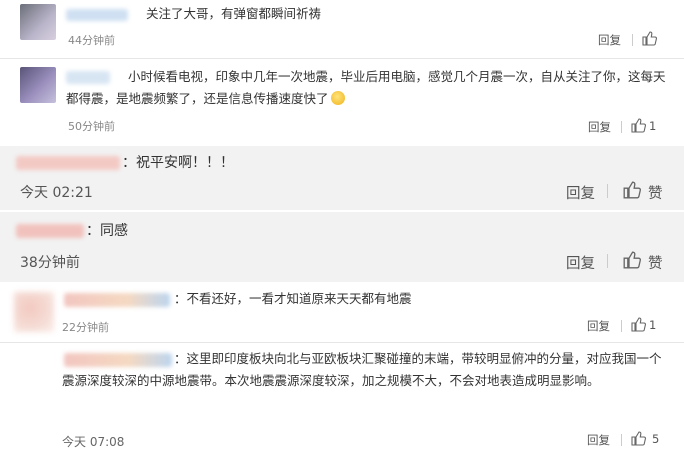 Image resolution: width=684 pixels, height=455 pixels. Describe the element at coordinates (50, 263) in the screenshot. I see `comment-time: 38分钟前` at that location.